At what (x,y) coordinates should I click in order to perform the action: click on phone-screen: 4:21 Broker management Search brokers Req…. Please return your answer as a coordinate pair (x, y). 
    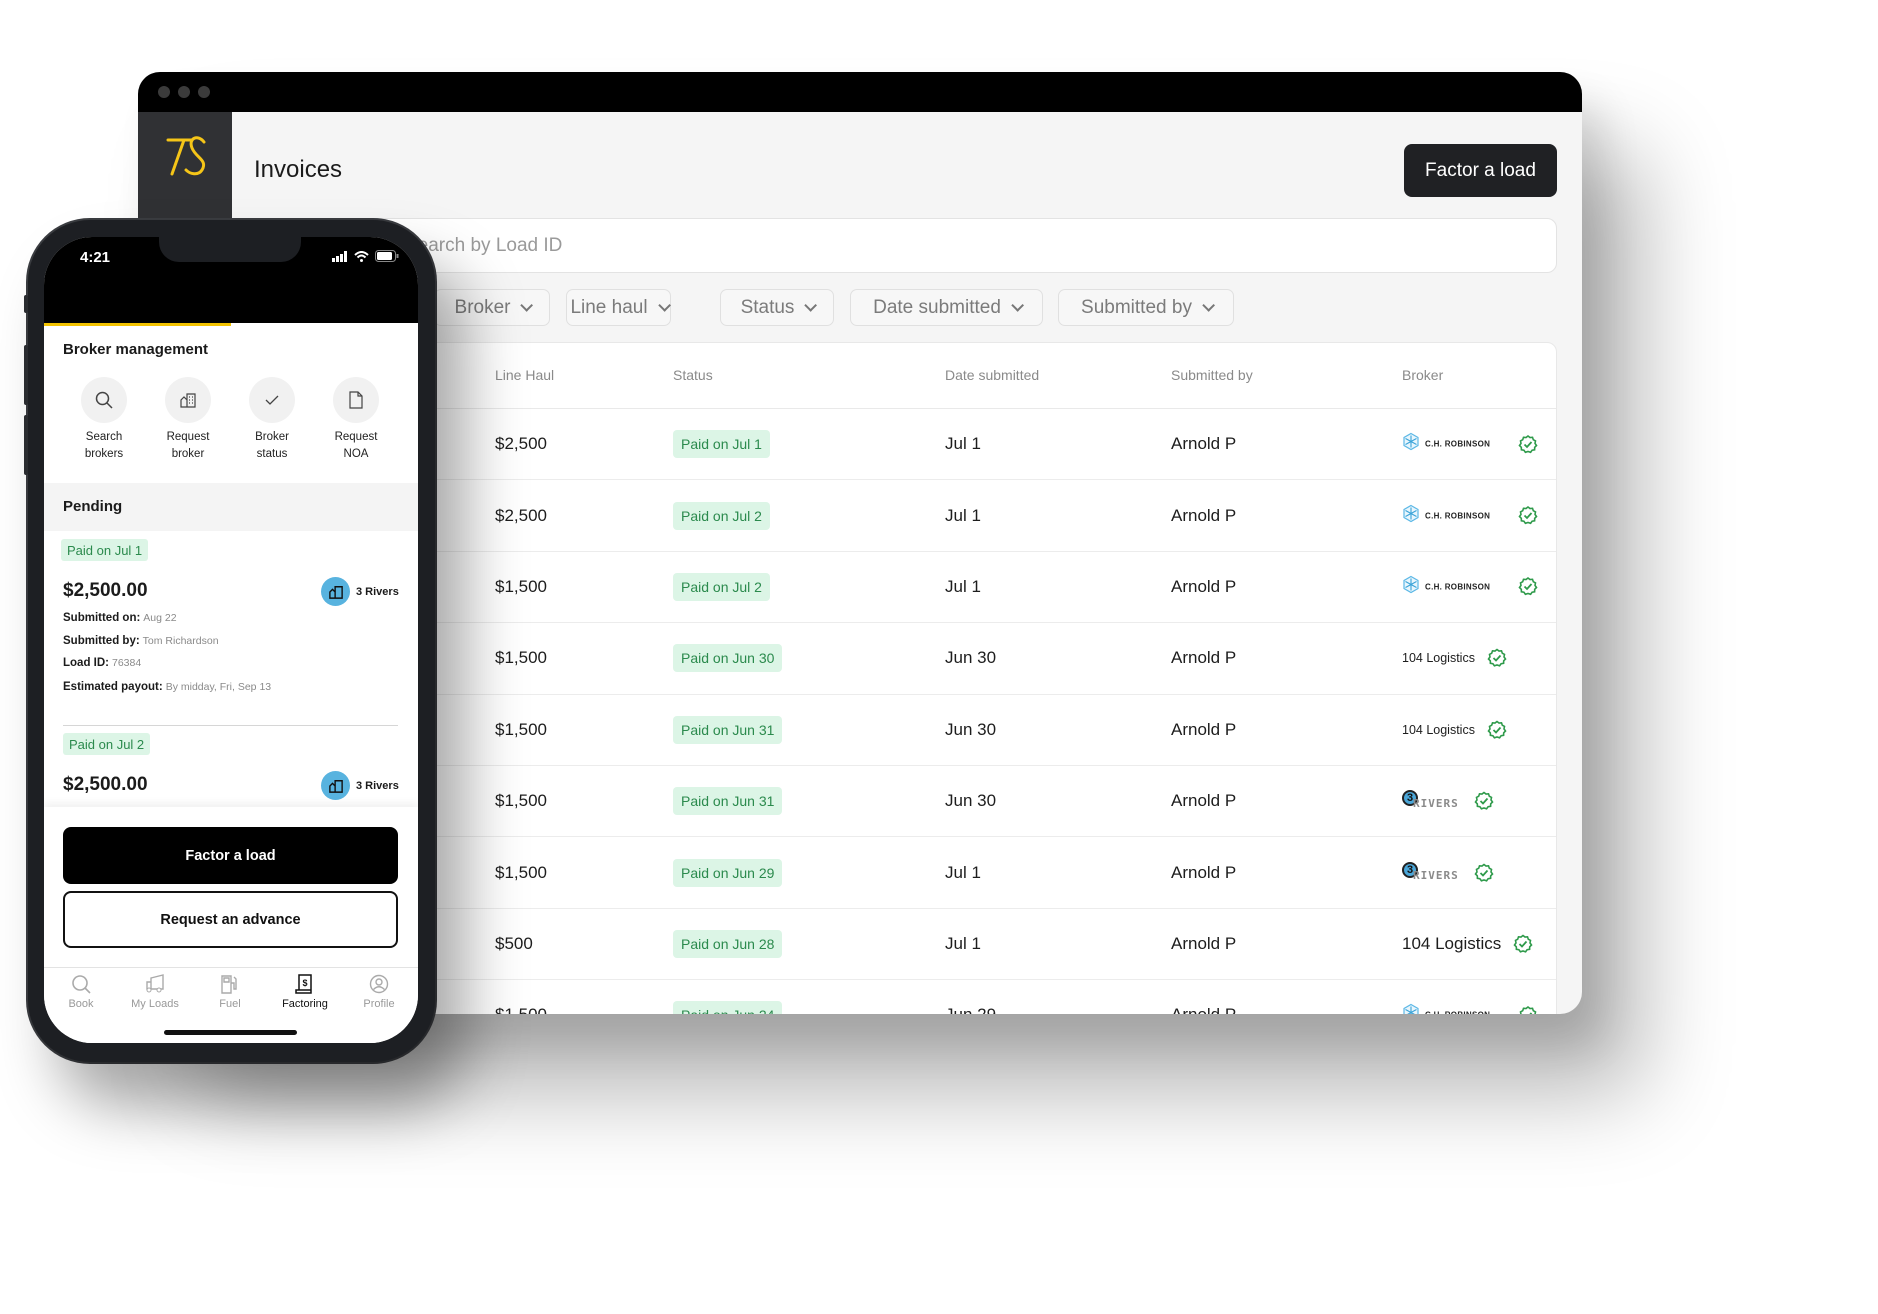
    Looking at the image, I should click on (231, 640).